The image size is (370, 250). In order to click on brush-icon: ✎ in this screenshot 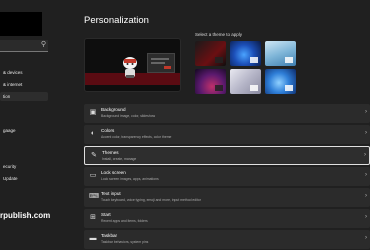, I will do `click(94, 155)`.